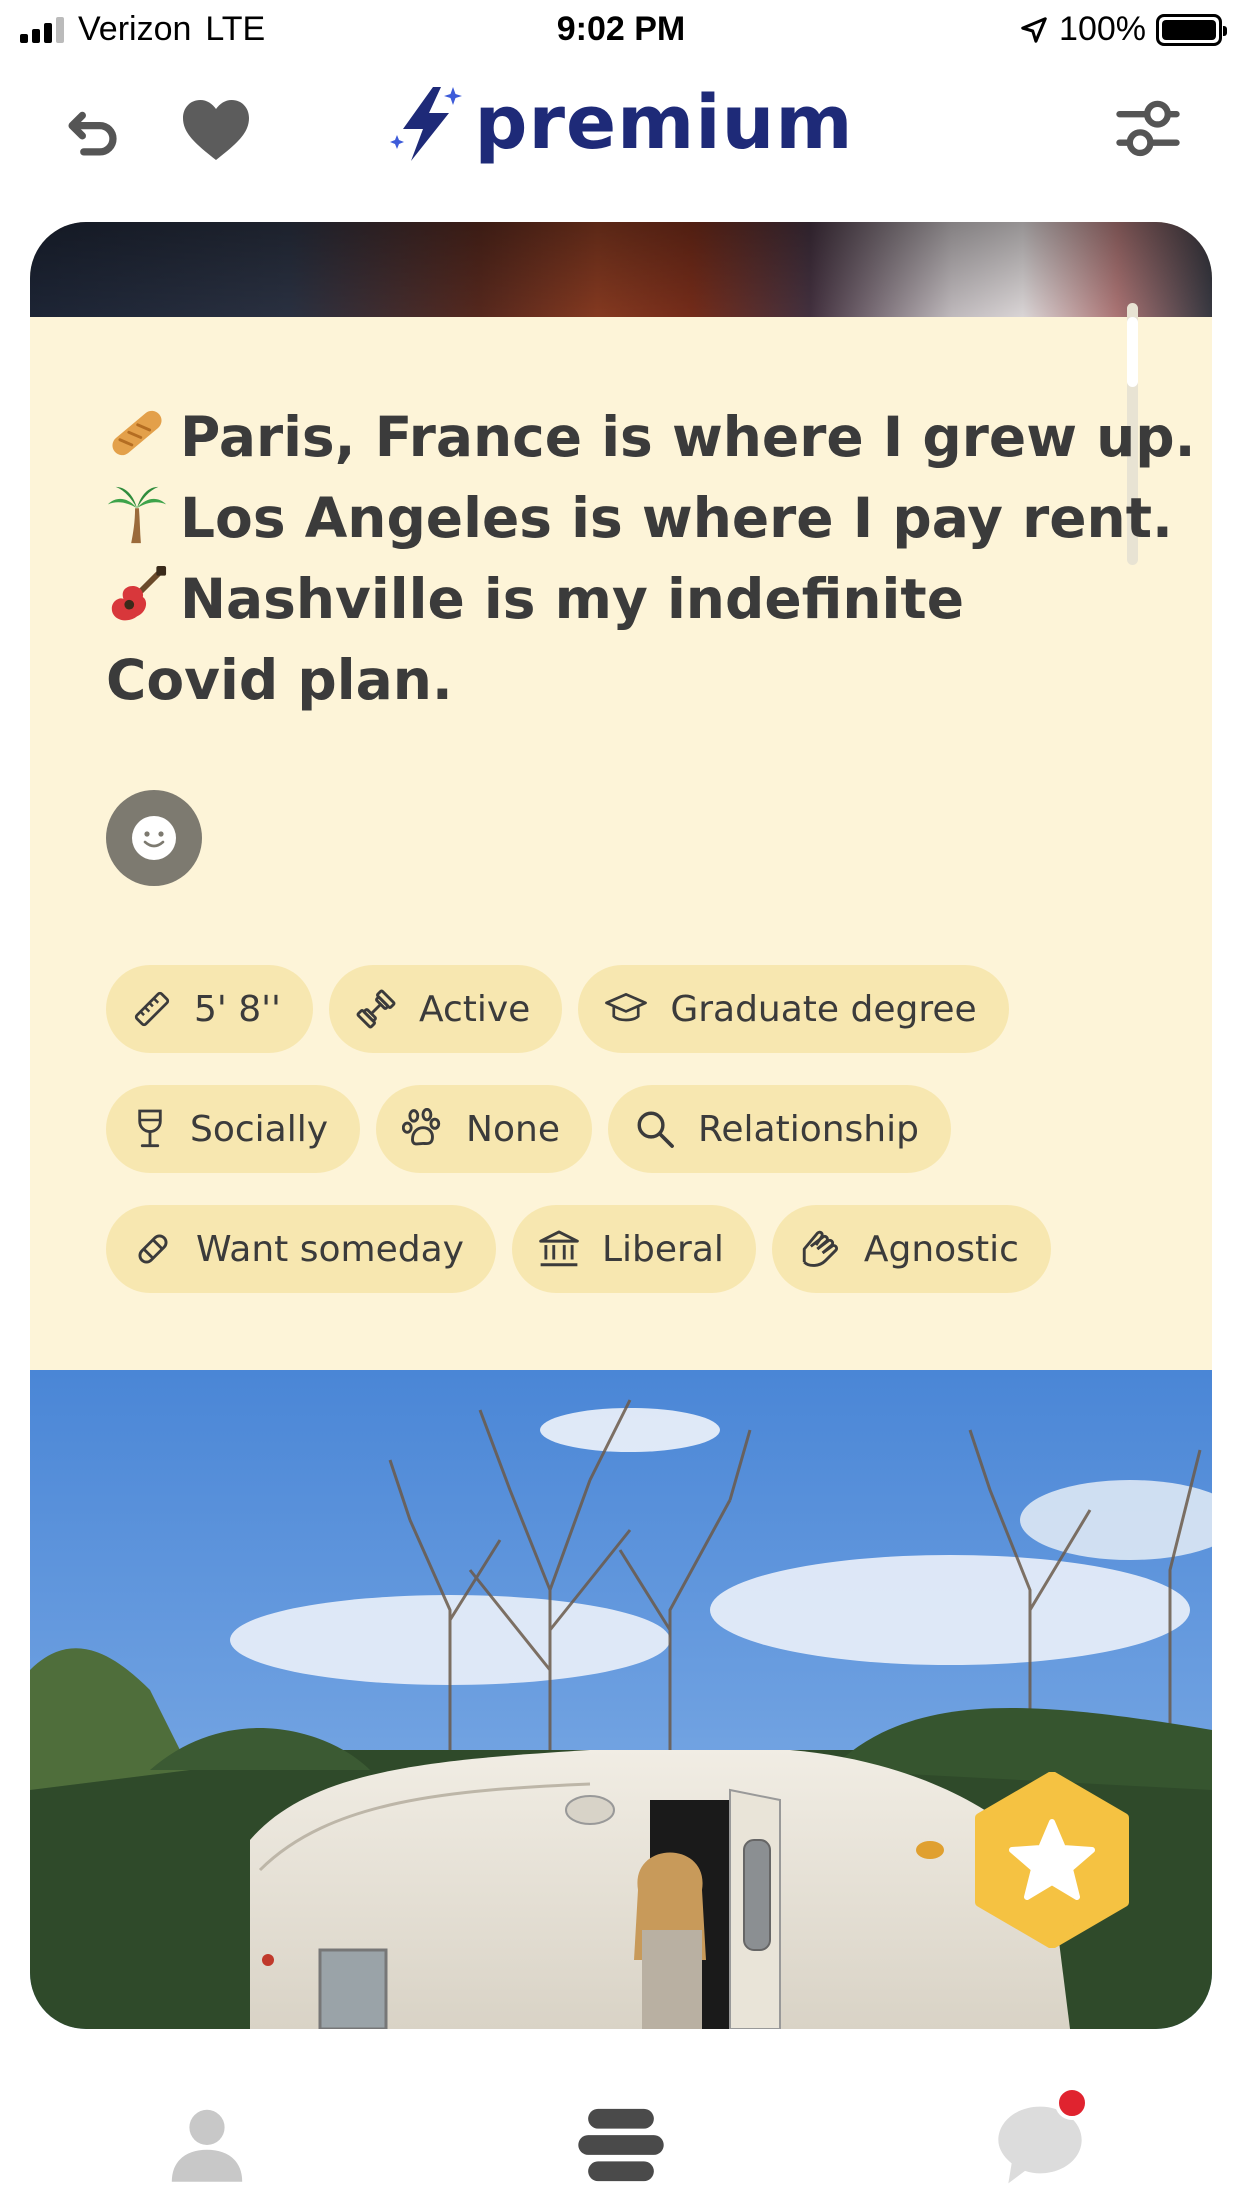  Describe the element at coordinates (572, 599) in the screenshot. I see `bio-line-text: Nashville is my indefinite` at that location.